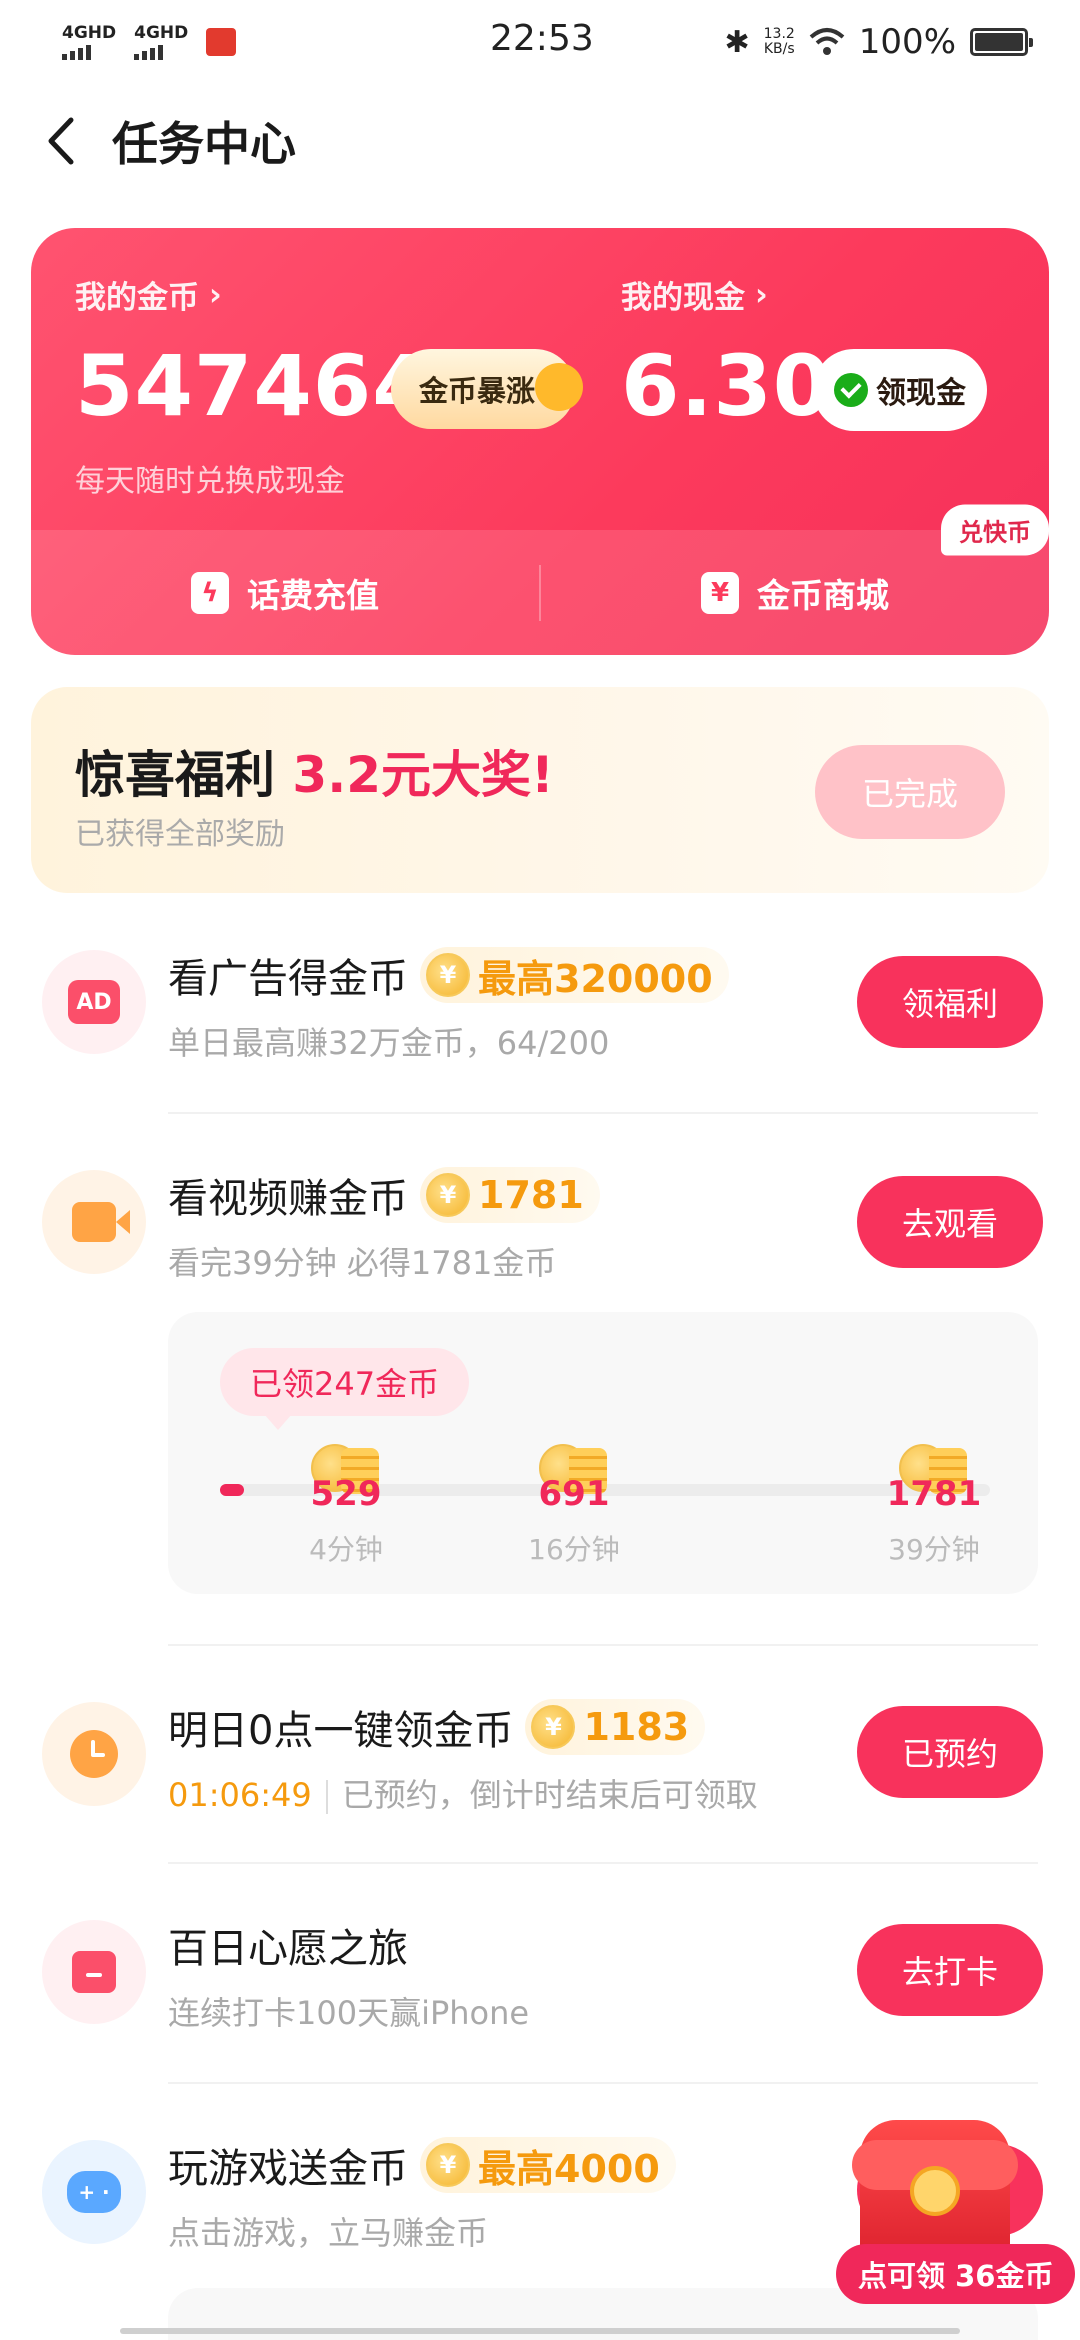 This screenshot has height=2340, width=1080. Describe the element at coordinates (1001, 42) in the screenshot. I see `battery-icon` at that location.